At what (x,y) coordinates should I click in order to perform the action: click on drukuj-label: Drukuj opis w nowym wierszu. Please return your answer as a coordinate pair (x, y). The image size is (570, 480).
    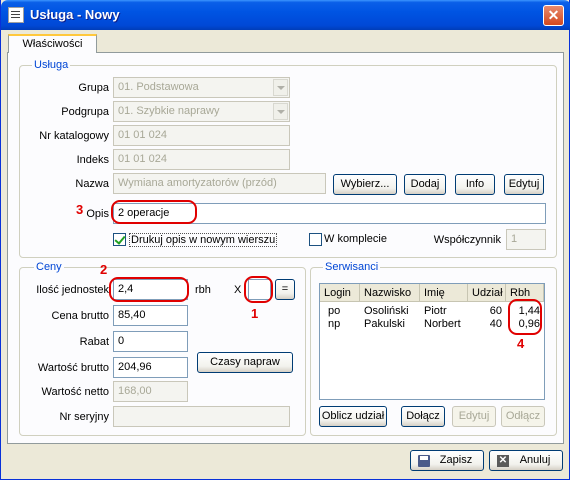
    Looking at the image, I should click on (203, 240).